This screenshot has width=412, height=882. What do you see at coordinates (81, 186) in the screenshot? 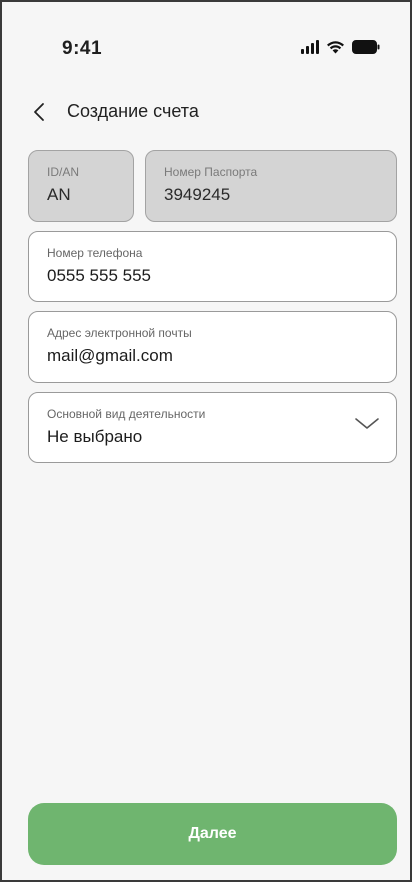
I see `id-type-field: ID/AN AN` at bounding box center [81, 186].